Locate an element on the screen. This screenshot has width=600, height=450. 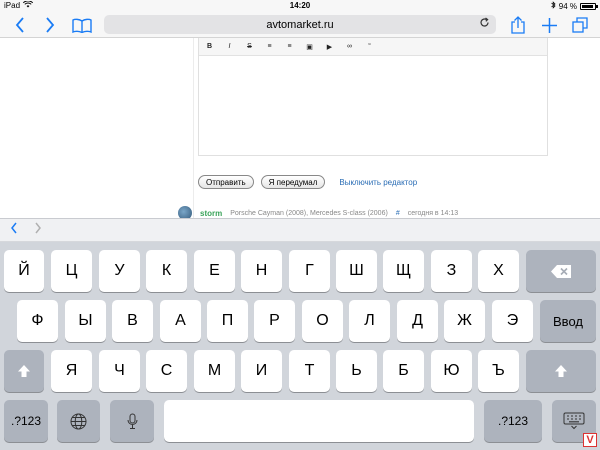
forward-button is located at coordinates (50, 25).